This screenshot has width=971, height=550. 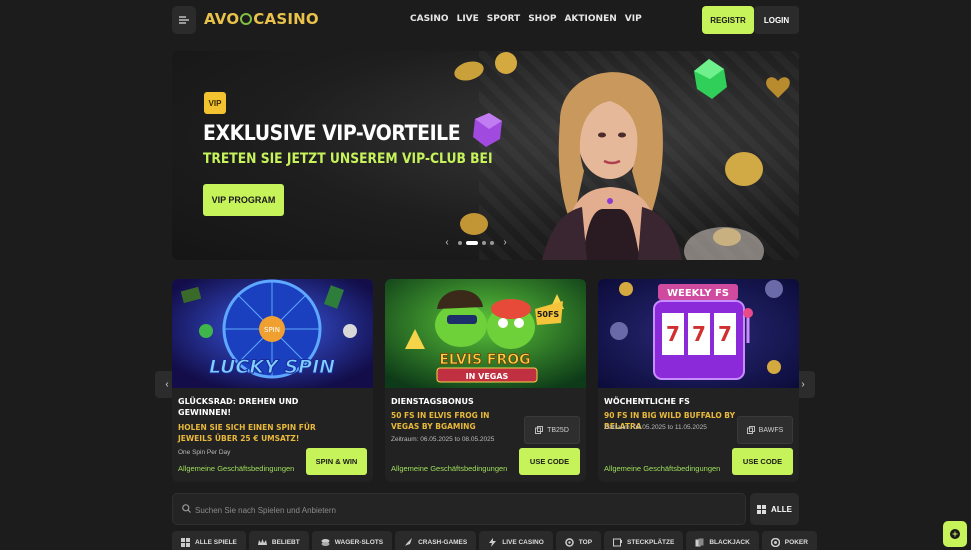 What do you see at coordinates (775, 542) in the screenshot?
I see `poker-chip-icon` at bounding box center [775, 542].